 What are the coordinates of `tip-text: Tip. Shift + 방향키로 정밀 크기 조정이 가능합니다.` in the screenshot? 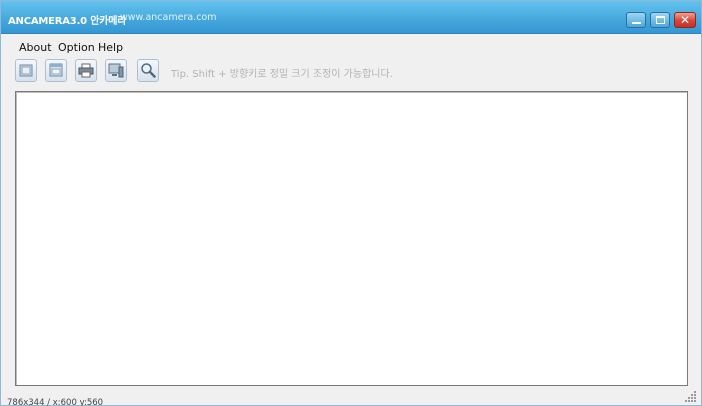 It's located at (282, 74).